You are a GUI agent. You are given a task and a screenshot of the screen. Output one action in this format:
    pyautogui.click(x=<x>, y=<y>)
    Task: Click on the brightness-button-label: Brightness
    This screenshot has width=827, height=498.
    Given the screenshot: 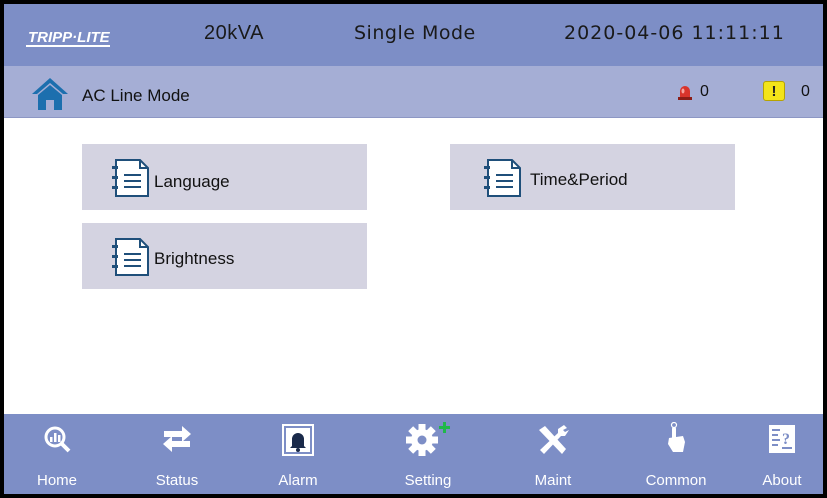 What is the action you would take?
    pyautogui.click(x=194, y=258)
    